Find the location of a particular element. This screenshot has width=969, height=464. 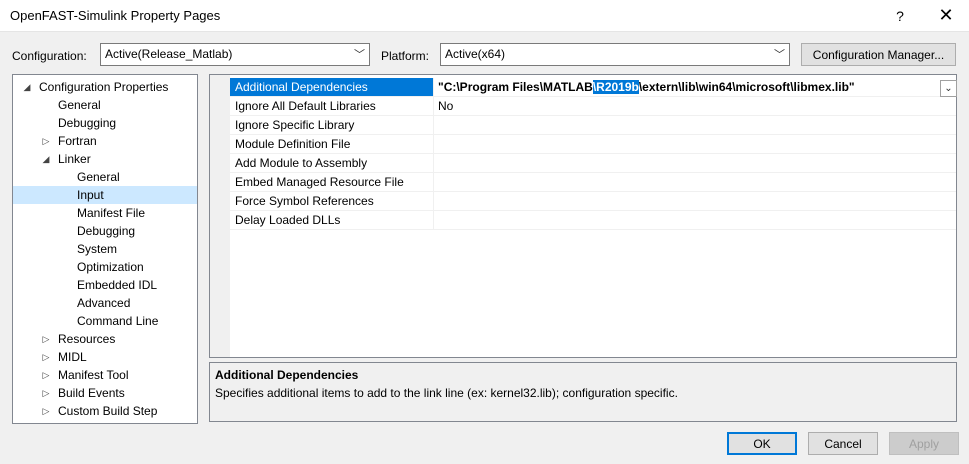

window-title: OpenFAST-Simulink Property Pages is located at coordinates (115, 15).